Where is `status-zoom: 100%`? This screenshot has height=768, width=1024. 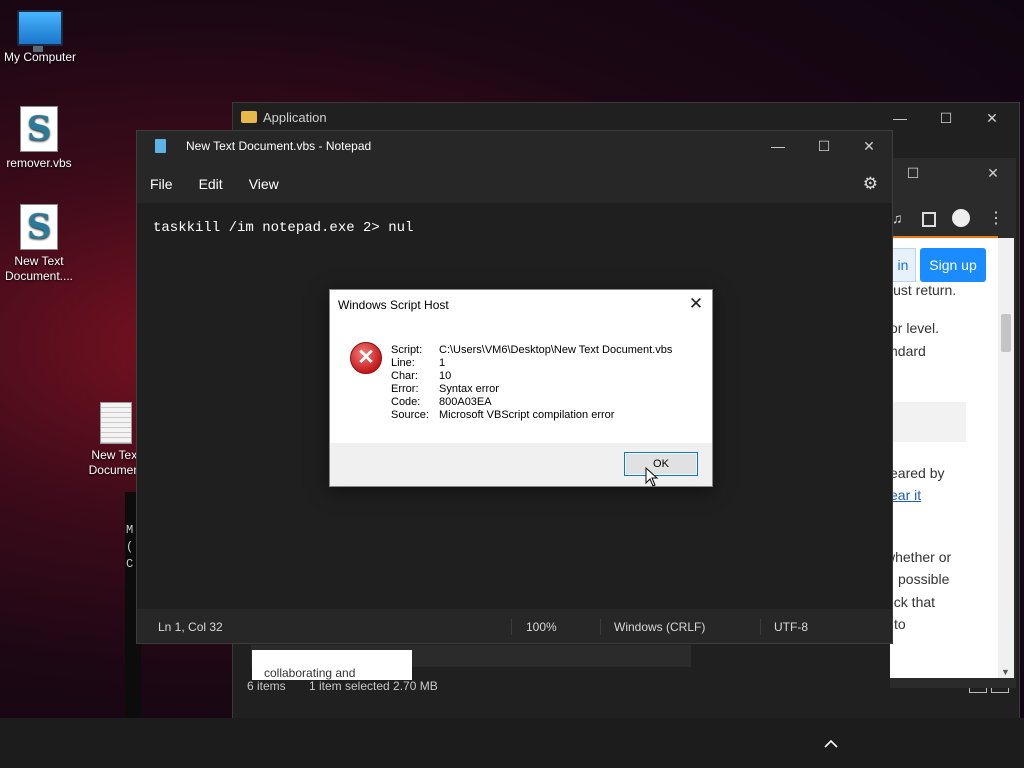 status-zoom: 100% is located at coordinates (541, 627).